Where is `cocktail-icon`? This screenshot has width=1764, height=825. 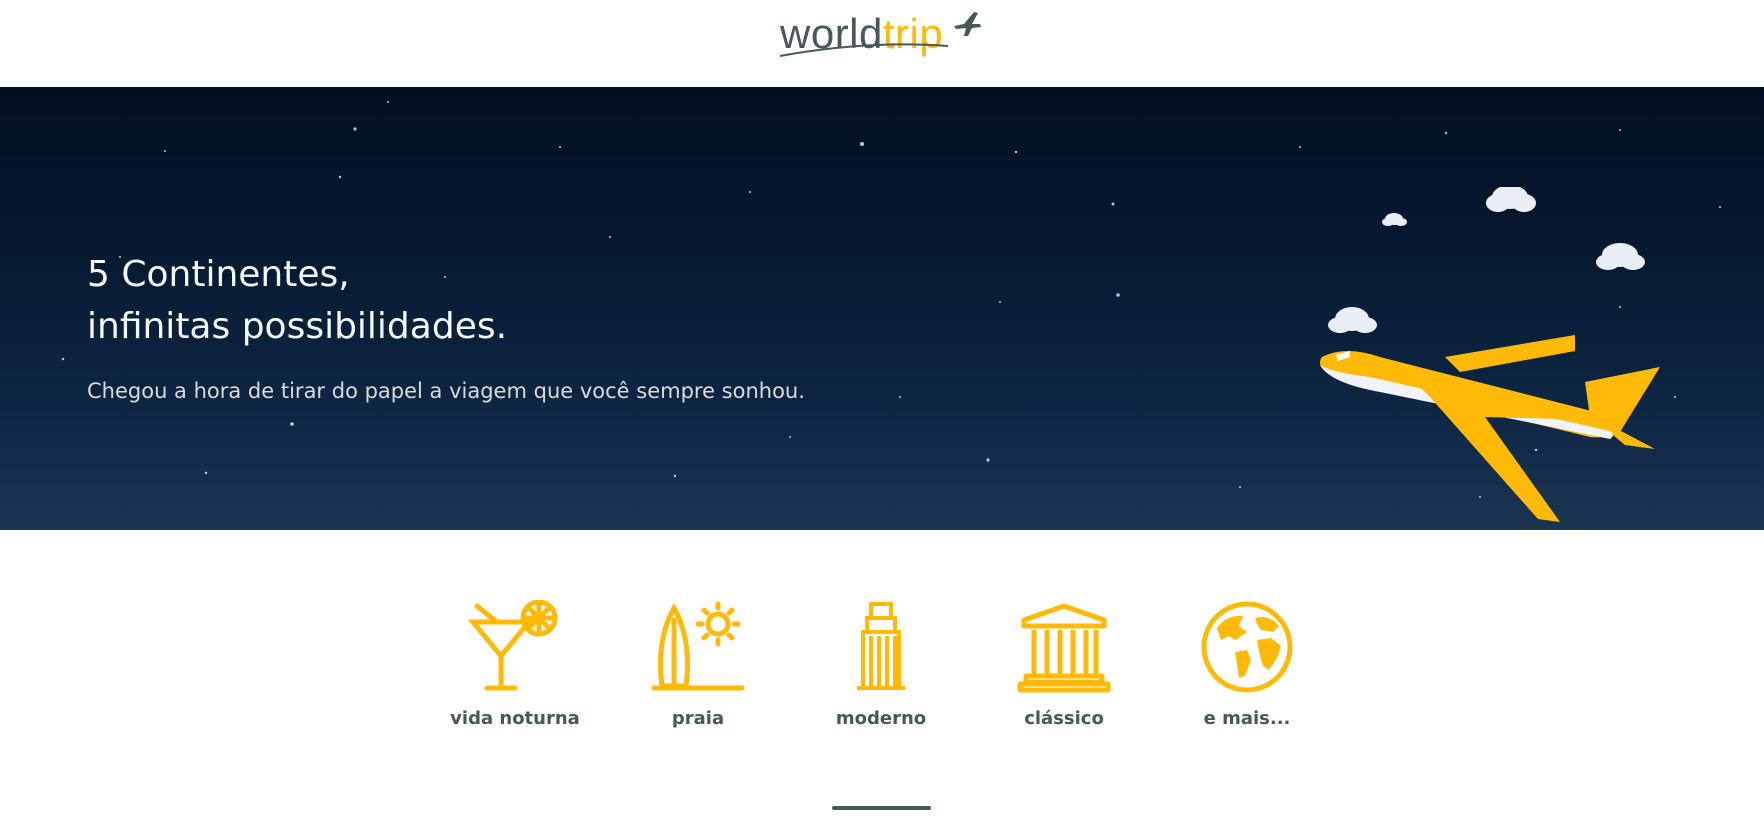
cocktail-icon is located at coordinates (512, 645).